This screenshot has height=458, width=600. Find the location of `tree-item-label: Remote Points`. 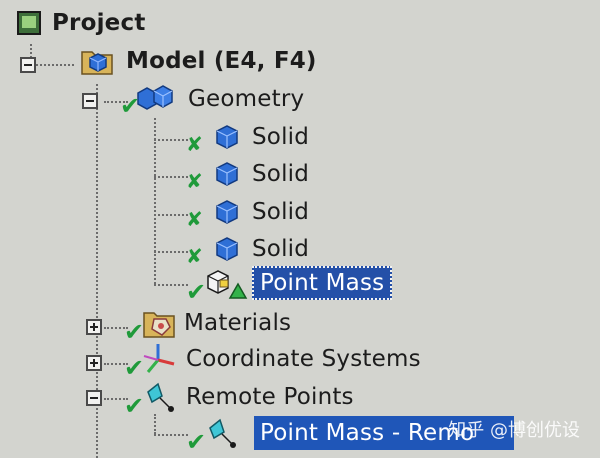

tree-item-label: Remote Points is located at coordinates (270, 397).